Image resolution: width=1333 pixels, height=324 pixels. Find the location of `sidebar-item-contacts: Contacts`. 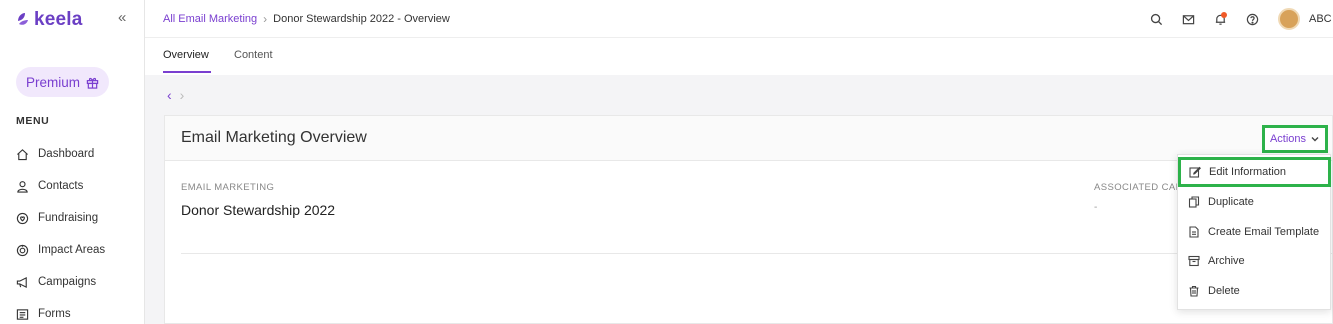

sidebar-item-contacts: Contacts is located at coordinates (60, 186).